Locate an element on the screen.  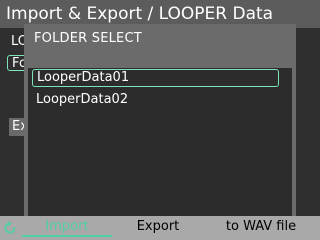
export-button: Export is located at coordinates (158, 228).